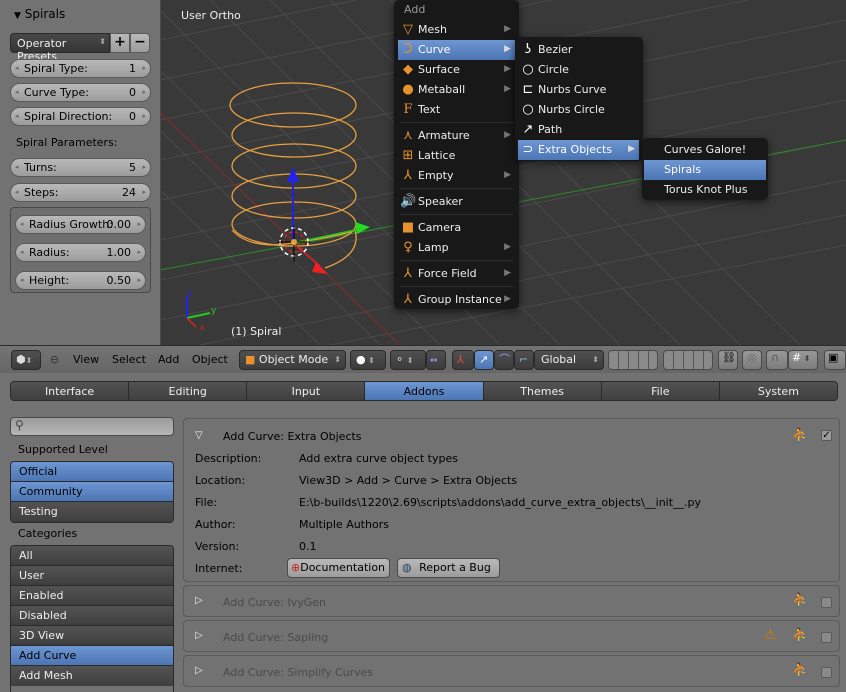 This screenshot has width=846, height=692. I want to click on operator-presets: Operator Presets ⬍ + −, so click(80, 48).